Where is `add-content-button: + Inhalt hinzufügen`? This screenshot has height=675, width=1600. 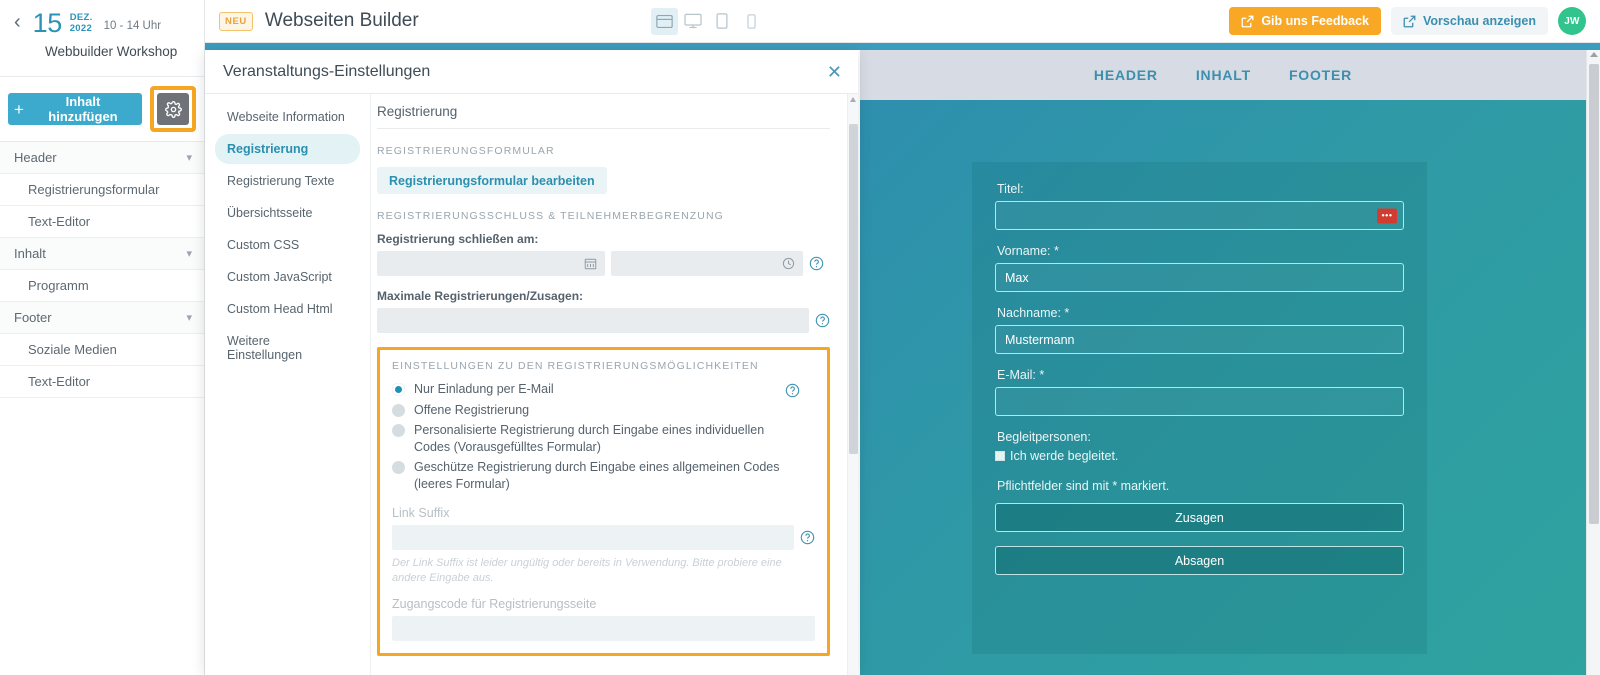
add-content-button: + Inhalt hinzufügen is located at coordinates (75, 109).